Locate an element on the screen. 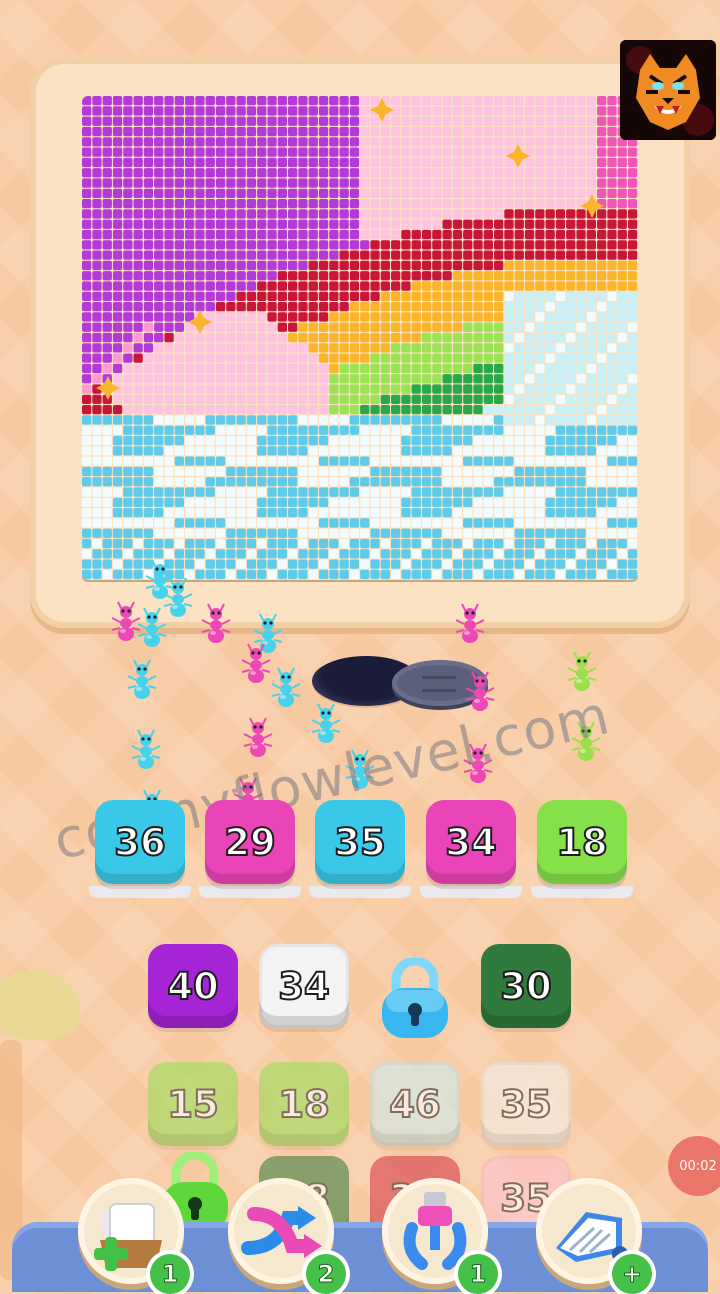 Image resolution: width=720 pixels, height=1294 pixels. grid-tile: 30 is located at coordinates (526, 986).